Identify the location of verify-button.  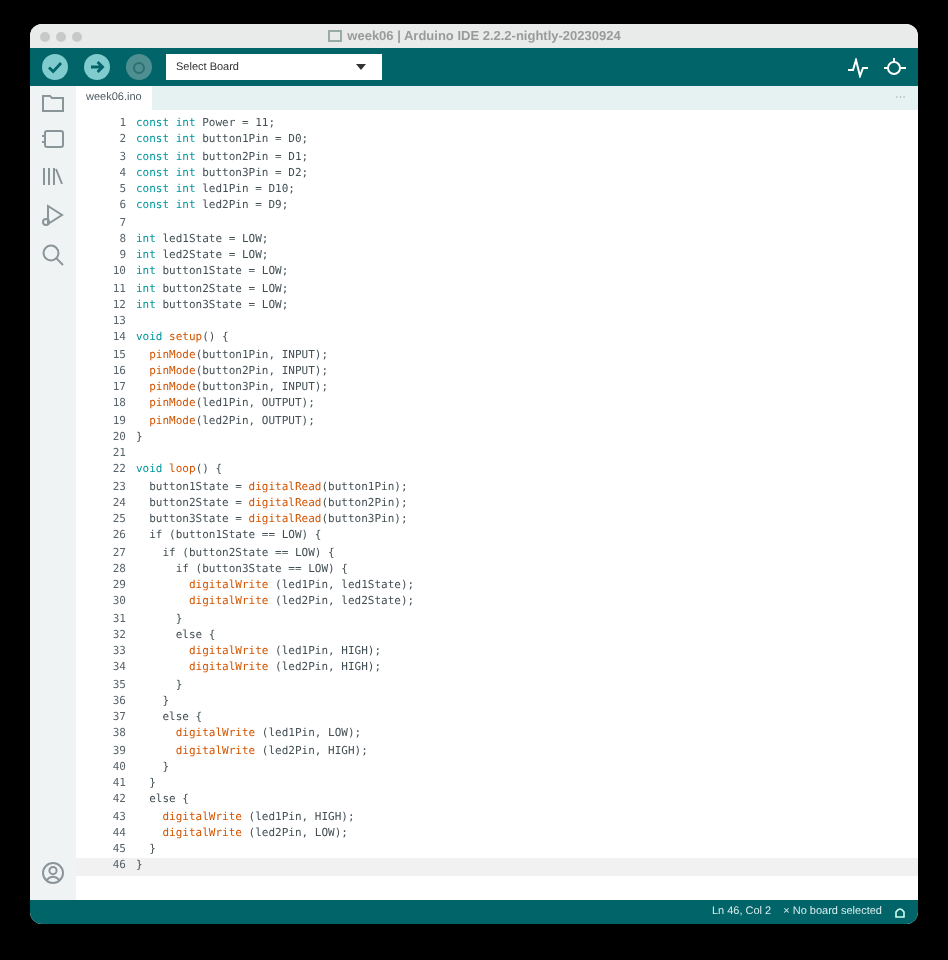
(55, 67).